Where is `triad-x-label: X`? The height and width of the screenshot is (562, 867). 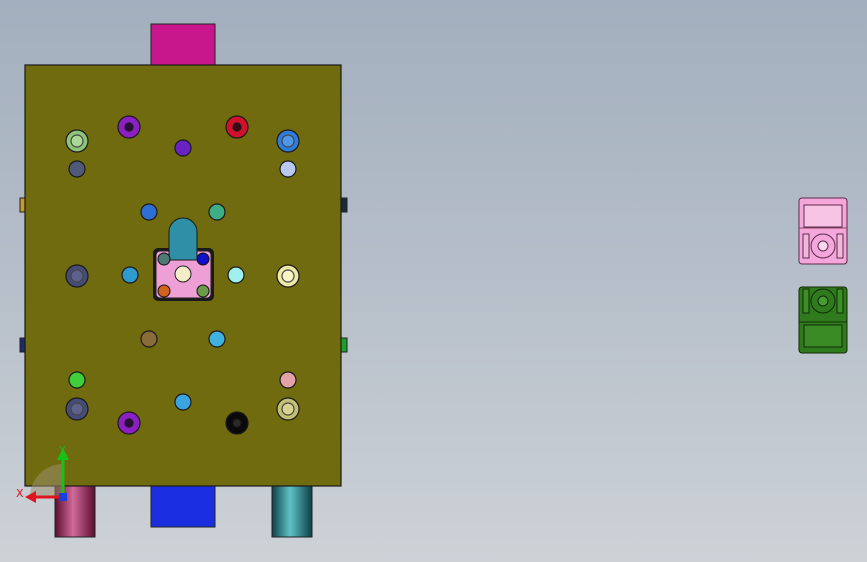
triad-x-label: X is located at coordinates (20, 493).